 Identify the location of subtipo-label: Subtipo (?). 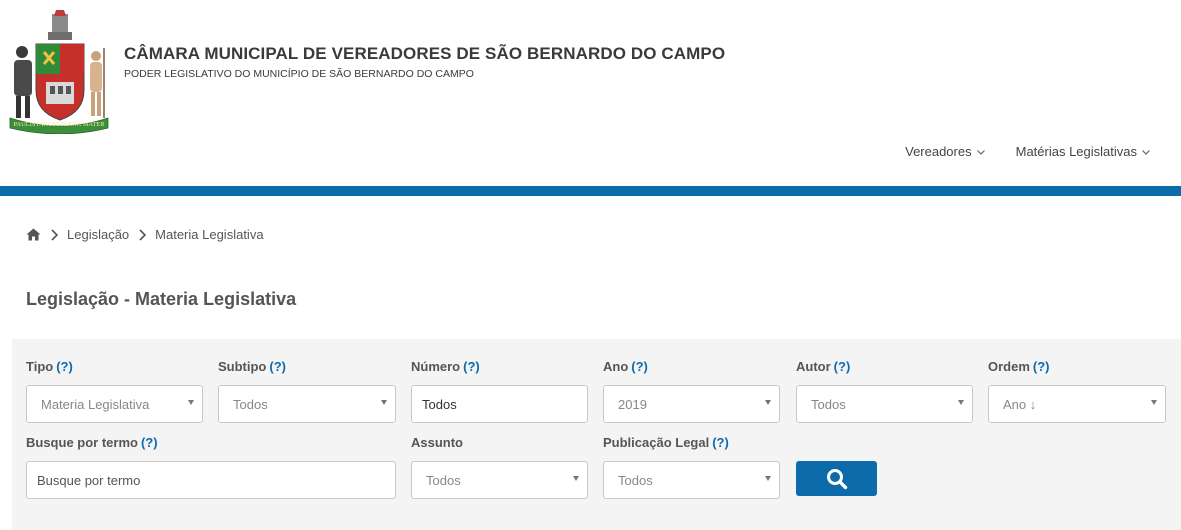
(252, 366).